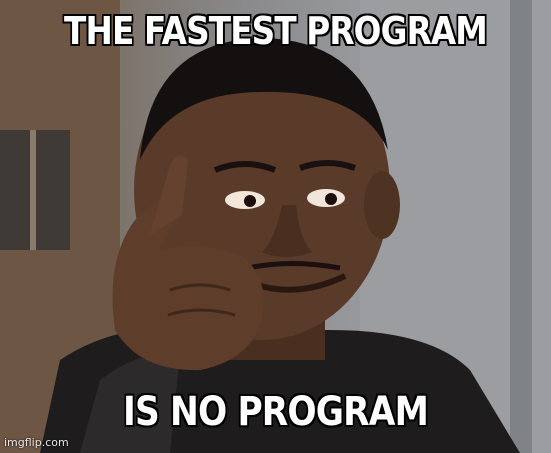 The height and width of the screenshot is (453, 551). What do you see at coordinates (276, 412) in the screenshot?
I see `bottom-caption: IS NO PROGRAM` at bounding box center [276, 412].